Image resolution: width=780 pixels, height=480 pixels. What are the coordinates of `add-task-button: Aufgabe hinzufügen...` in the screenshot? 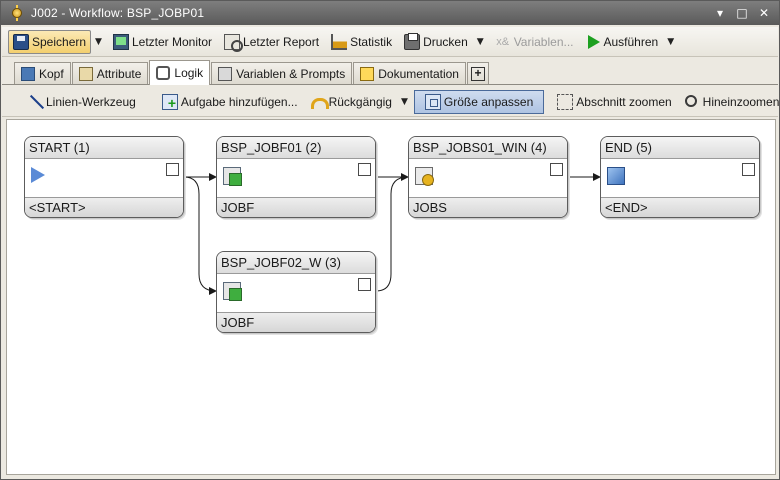 It's located at (230, 102).